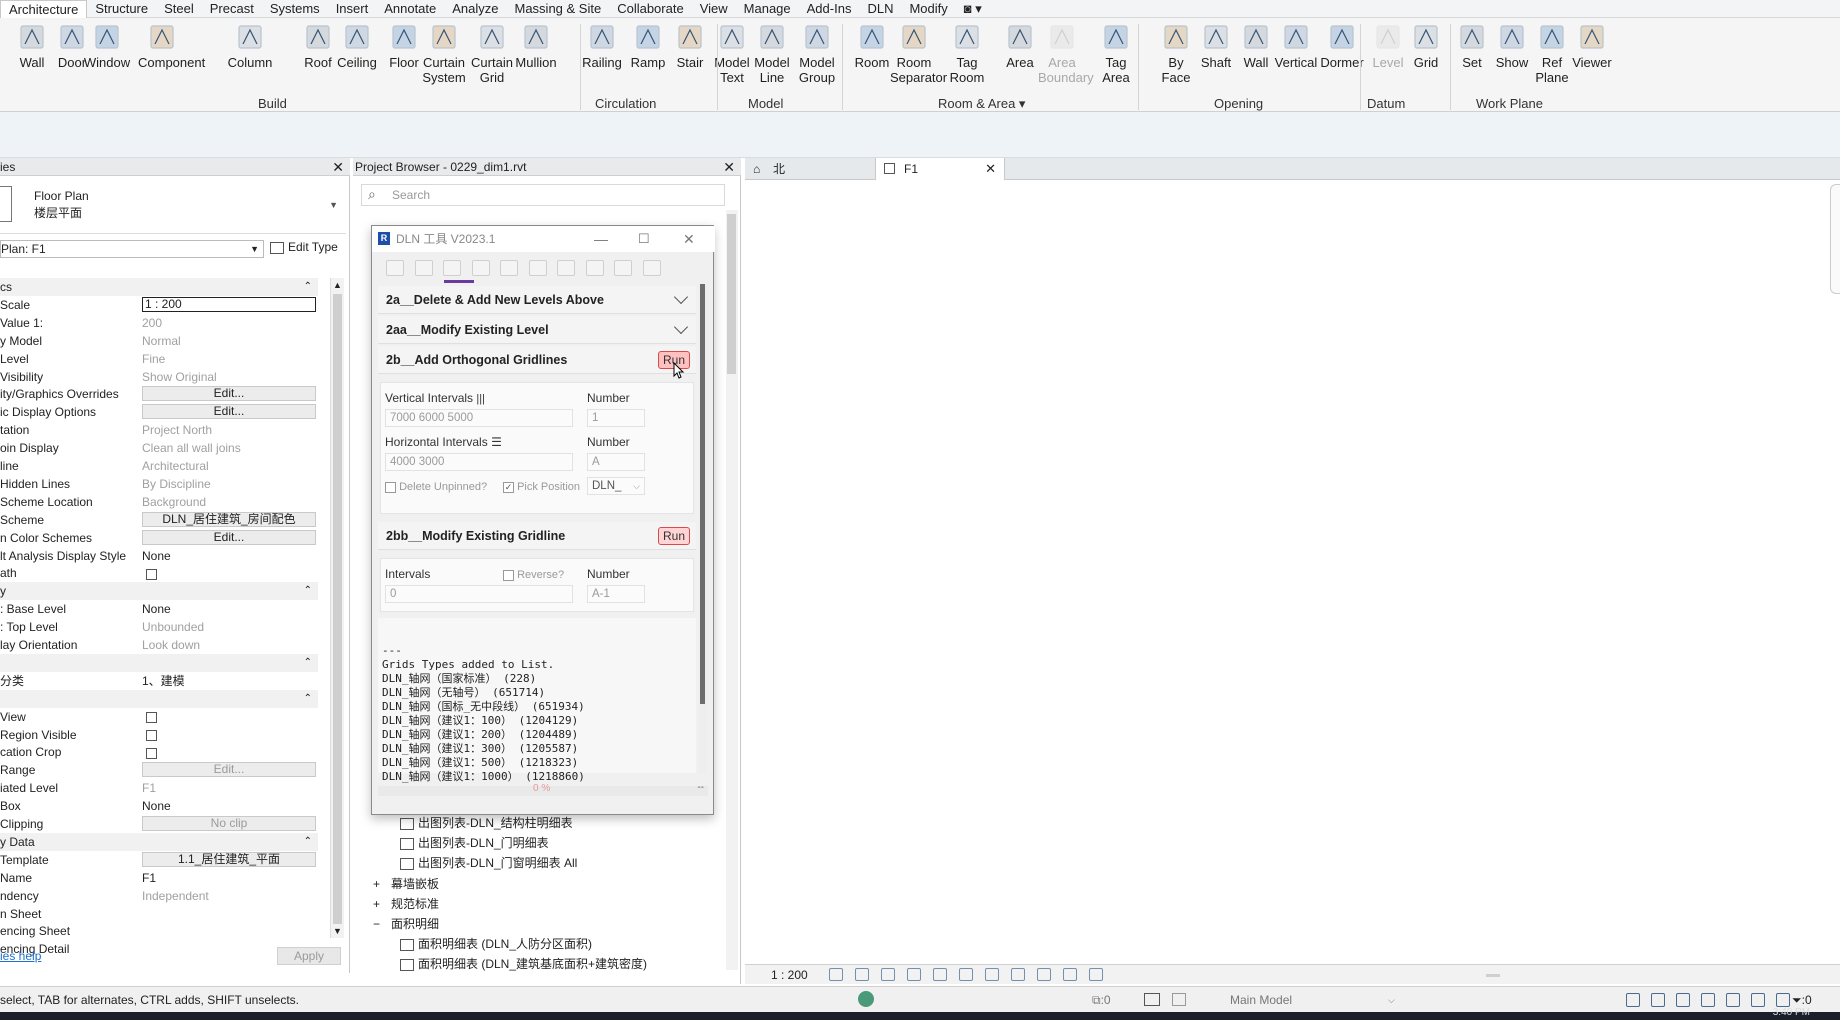 Image resolution: width=1840 pixels, height=1020 pixels. What do you see at coordinates (537, 300) in the screenshot?
I see `section-delete-add-levels: 2a__Delete & Add New Levels Above` at bounding box center [537, 300].